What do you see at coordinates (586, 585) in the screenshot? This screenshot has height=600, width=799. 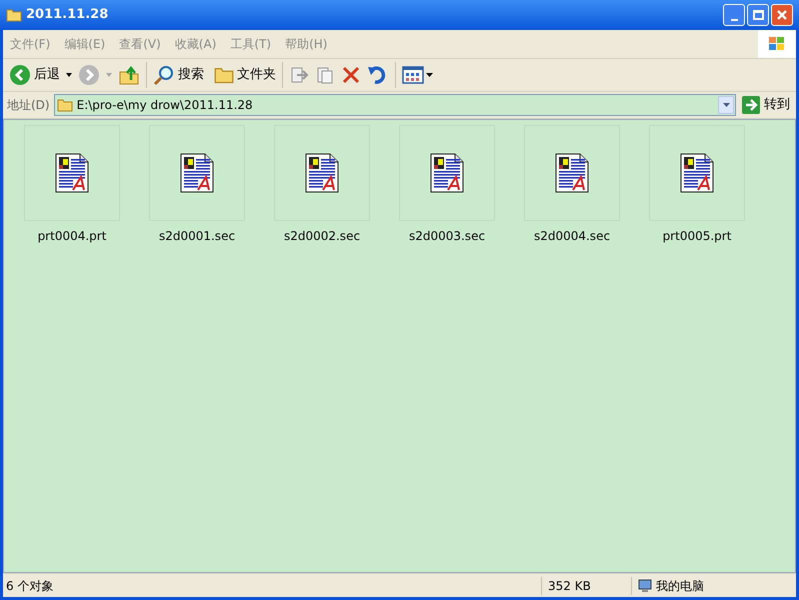 I see `total-size: 352 KB` at bounding box center [586, 585].